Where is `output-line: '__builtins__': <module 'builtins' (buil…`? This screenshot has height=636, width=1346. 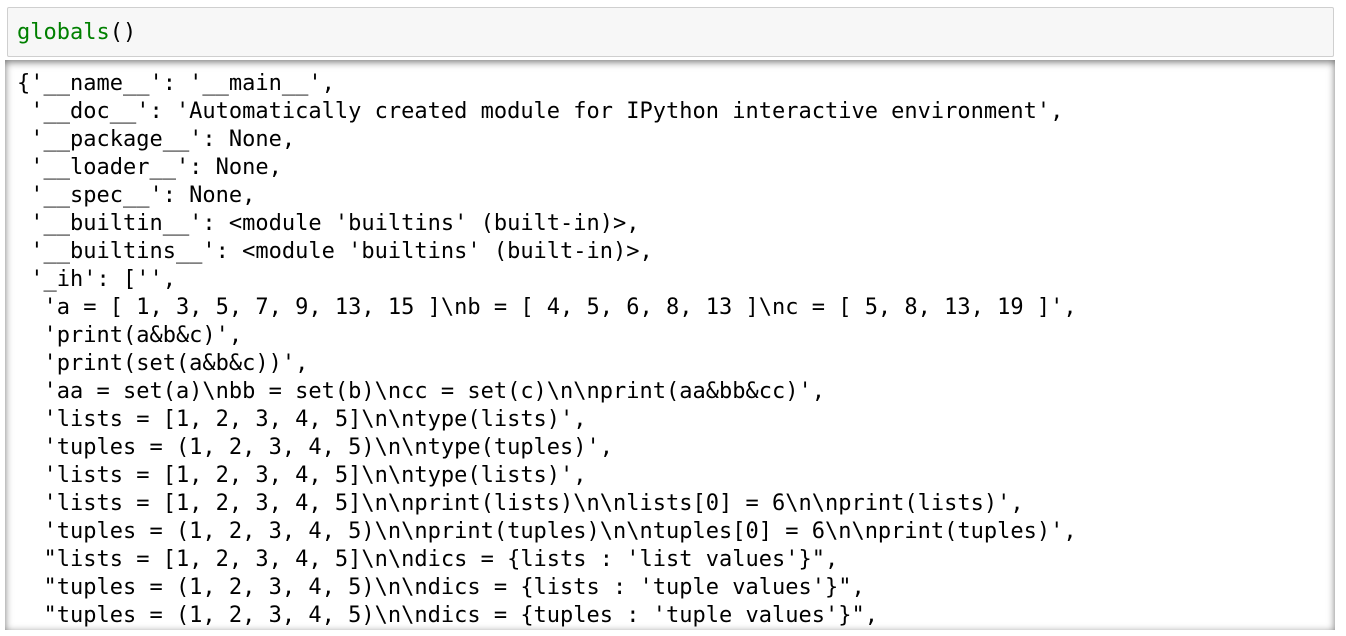 output-line: '__builtins__': <module 'builtins' (buil… is located at coordinates (335, 251).